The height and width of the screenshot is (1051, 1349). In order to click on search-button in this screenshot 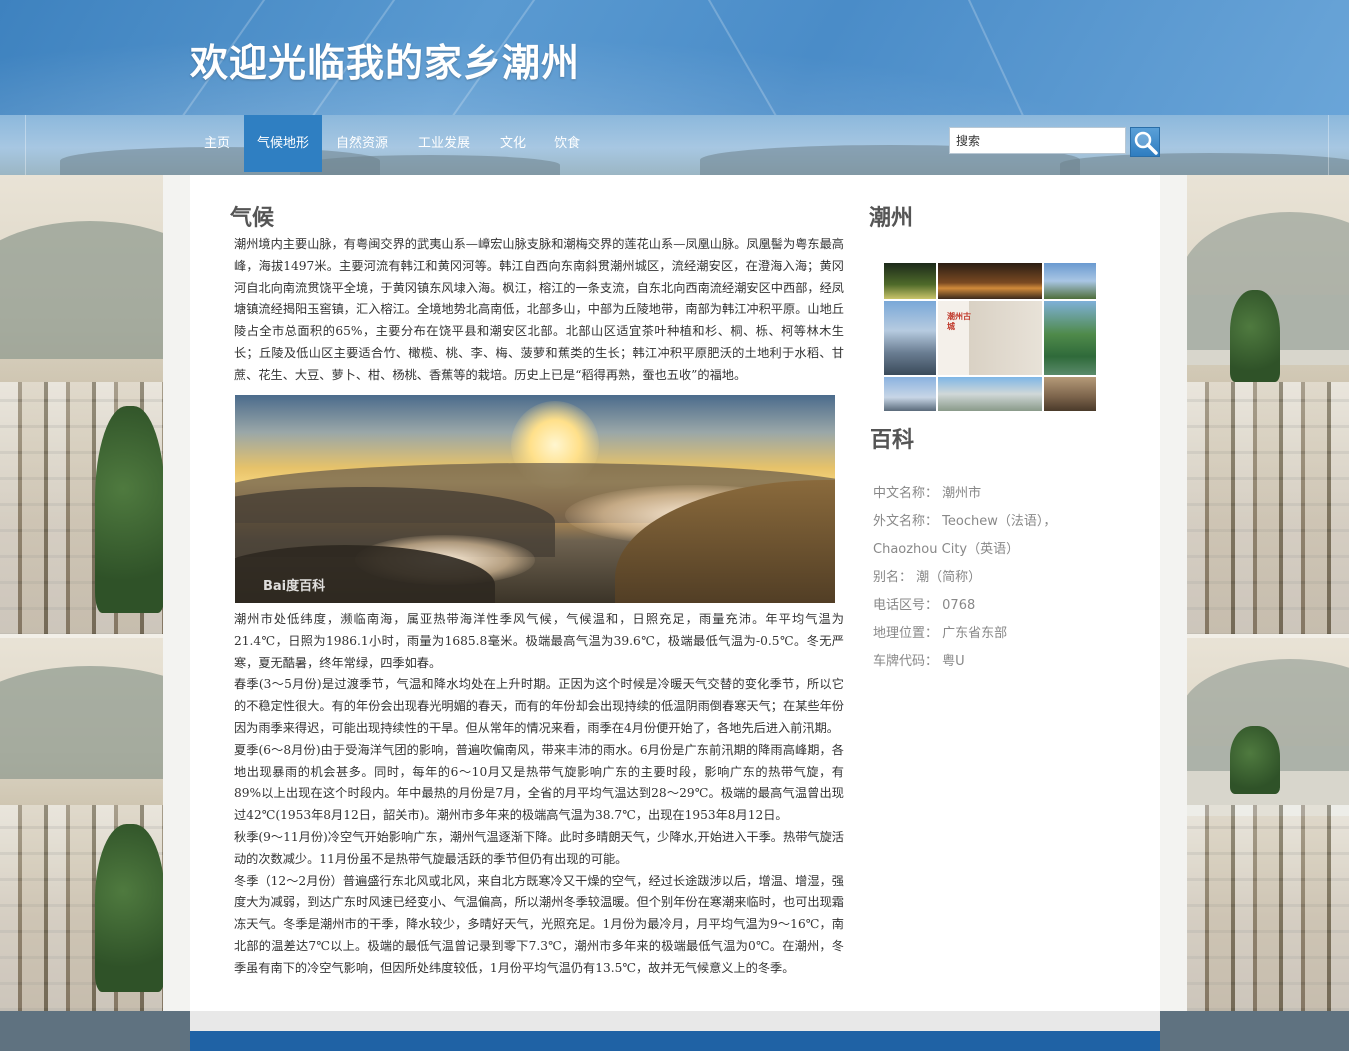, I will do `click(1145, 142)`.